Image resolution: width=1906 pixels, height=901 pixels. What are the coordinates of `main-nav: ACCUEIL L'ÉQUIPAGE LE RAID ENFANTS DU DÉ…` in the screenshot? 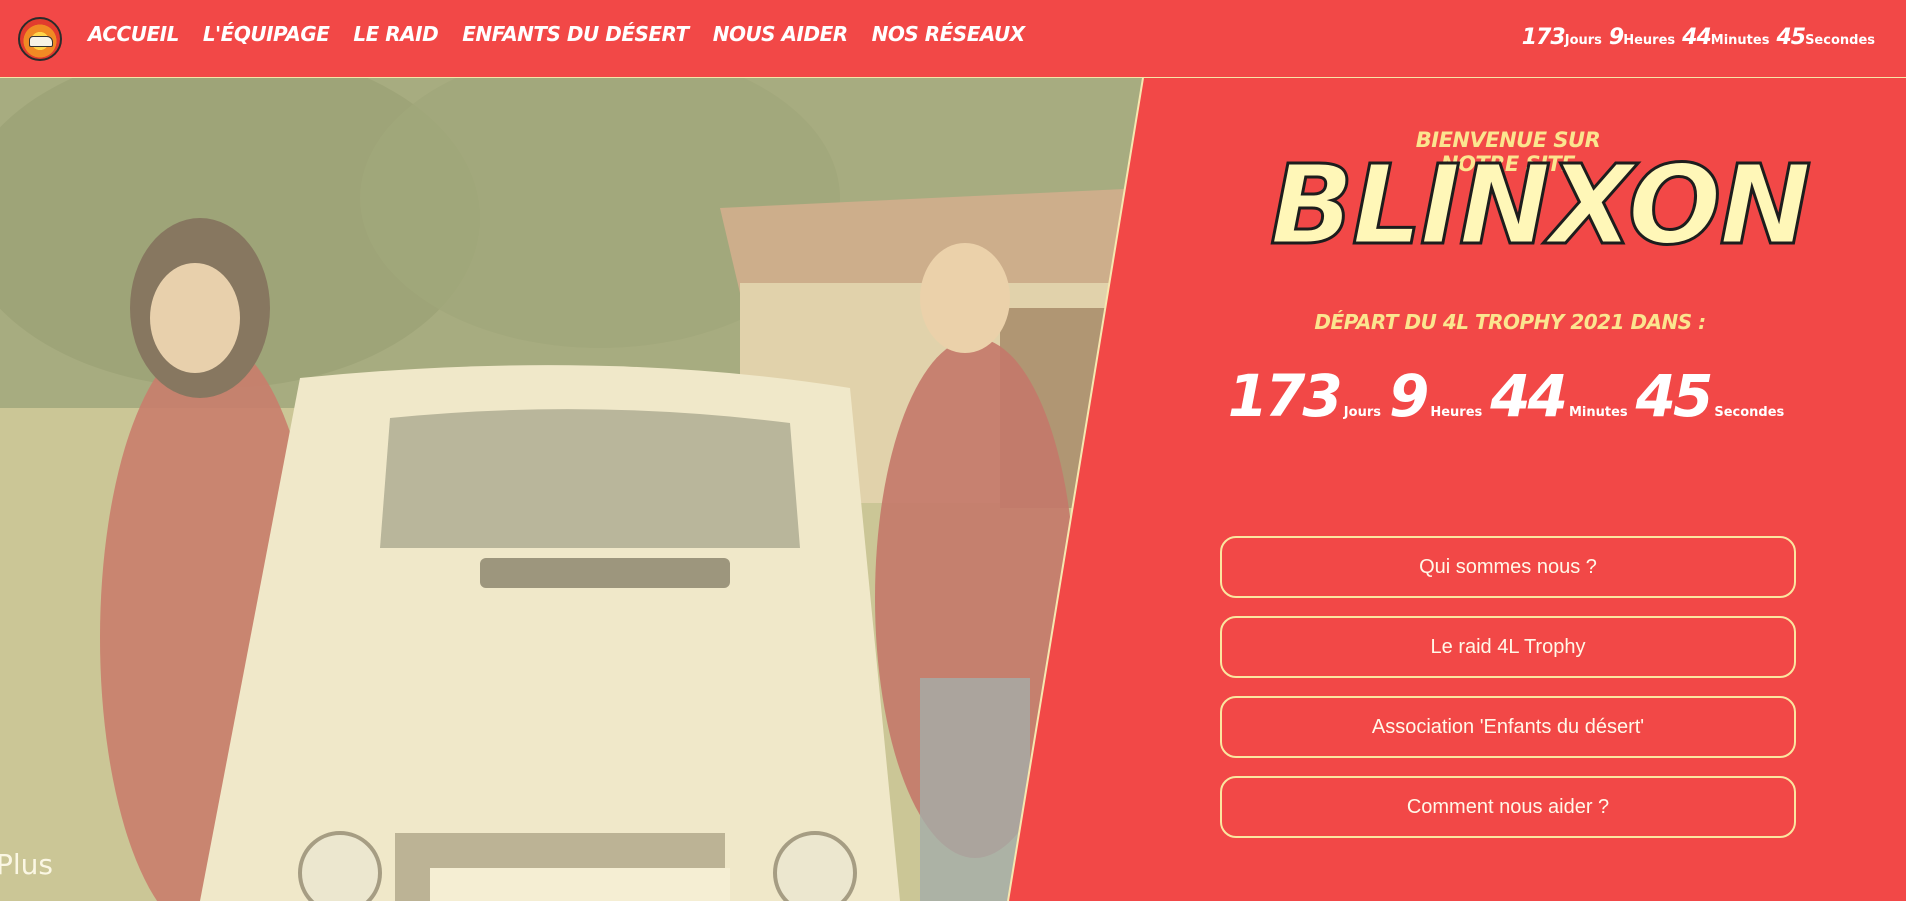 It's located at (556, 34).